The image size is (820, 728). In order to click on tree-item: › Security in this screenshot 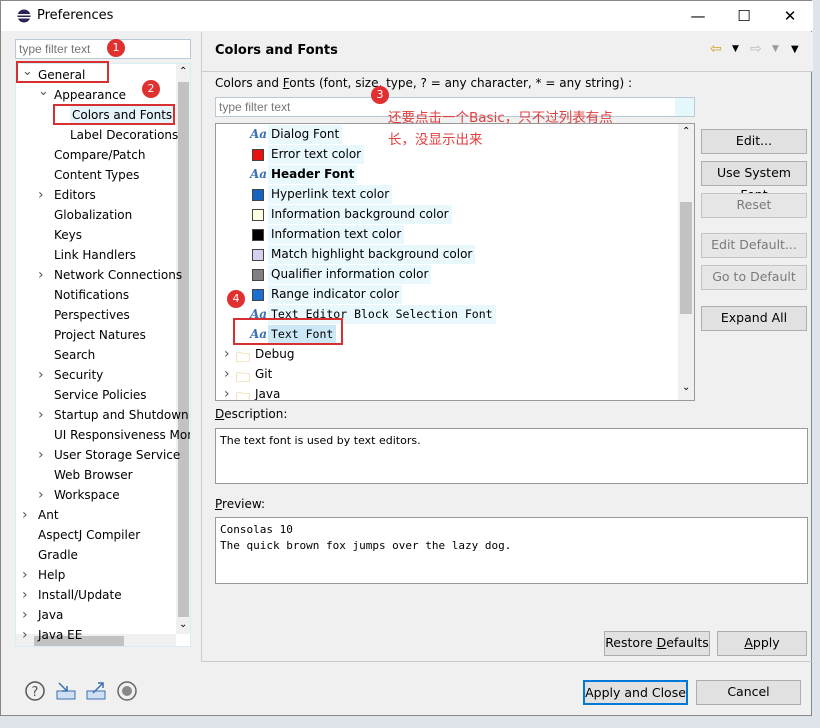, I will do `click(96, 375)`.